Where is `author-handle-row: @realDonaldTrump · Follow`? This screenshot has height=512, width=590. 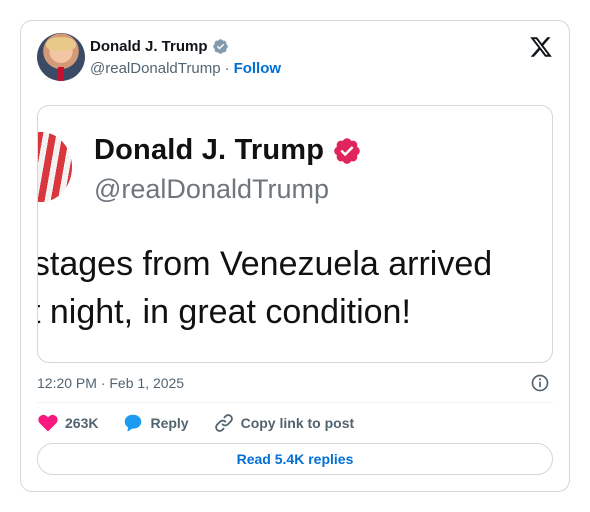
author-handle-row: @realDonaldTrump · Follow is located at coordinates (185, 68).